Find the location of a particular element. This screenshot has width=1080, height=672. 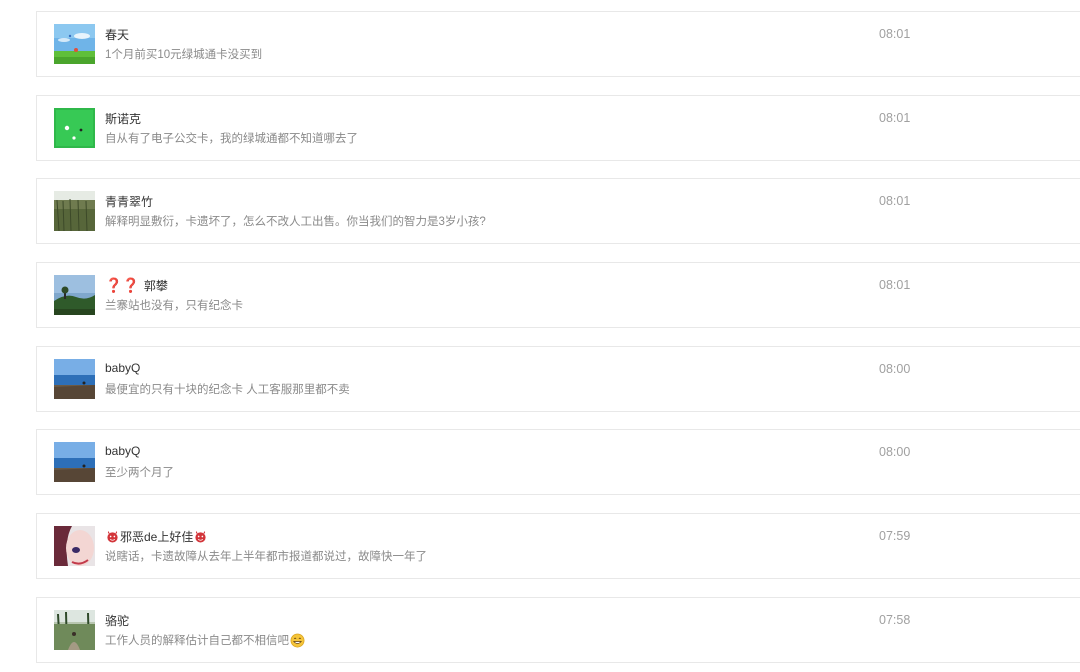

avatar-bamboo-landscape-image is located at coordinates (74, 211).